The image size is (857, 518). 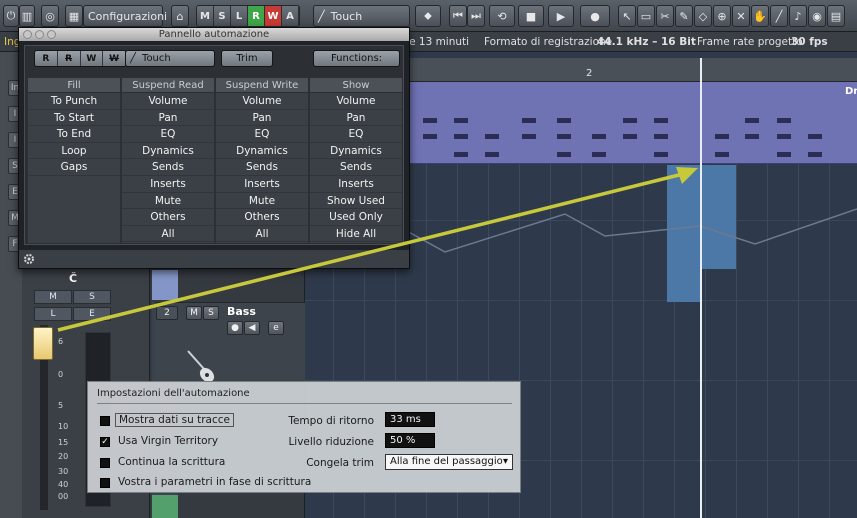 What do you see at coordinates (262, 217) in the screenshot?
I see `suspend-write-others: Others` at bounding box center [262, 217].